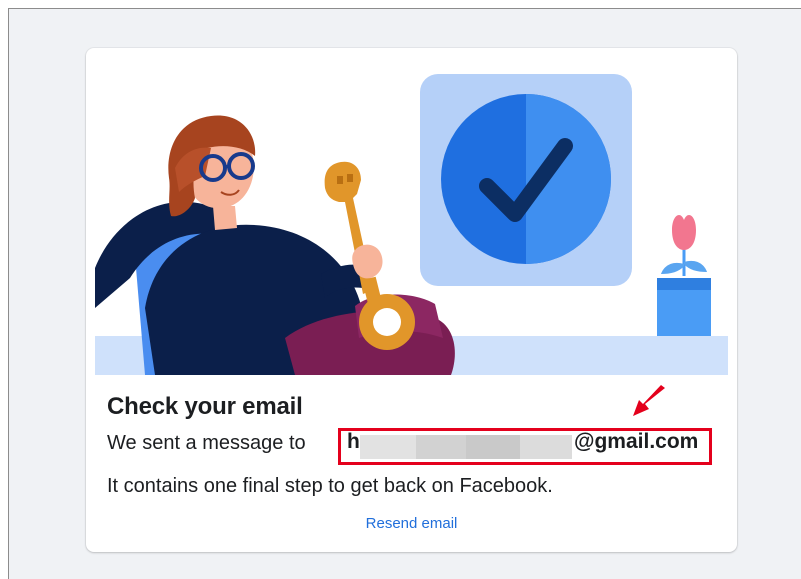 This screenshot has width=801, height=579. I want to click on page-title: Check your email, so click(205, 406).